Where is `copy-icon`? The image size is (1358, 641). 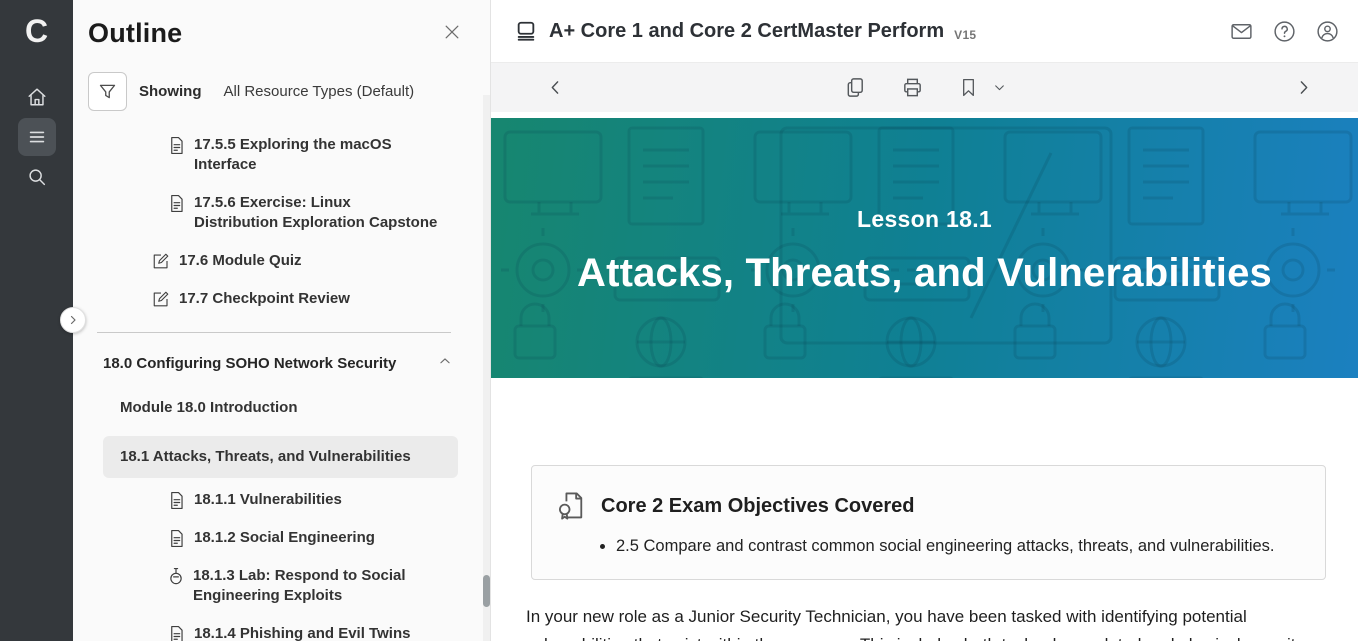
copy-icon is located at coordinates (855, 87).